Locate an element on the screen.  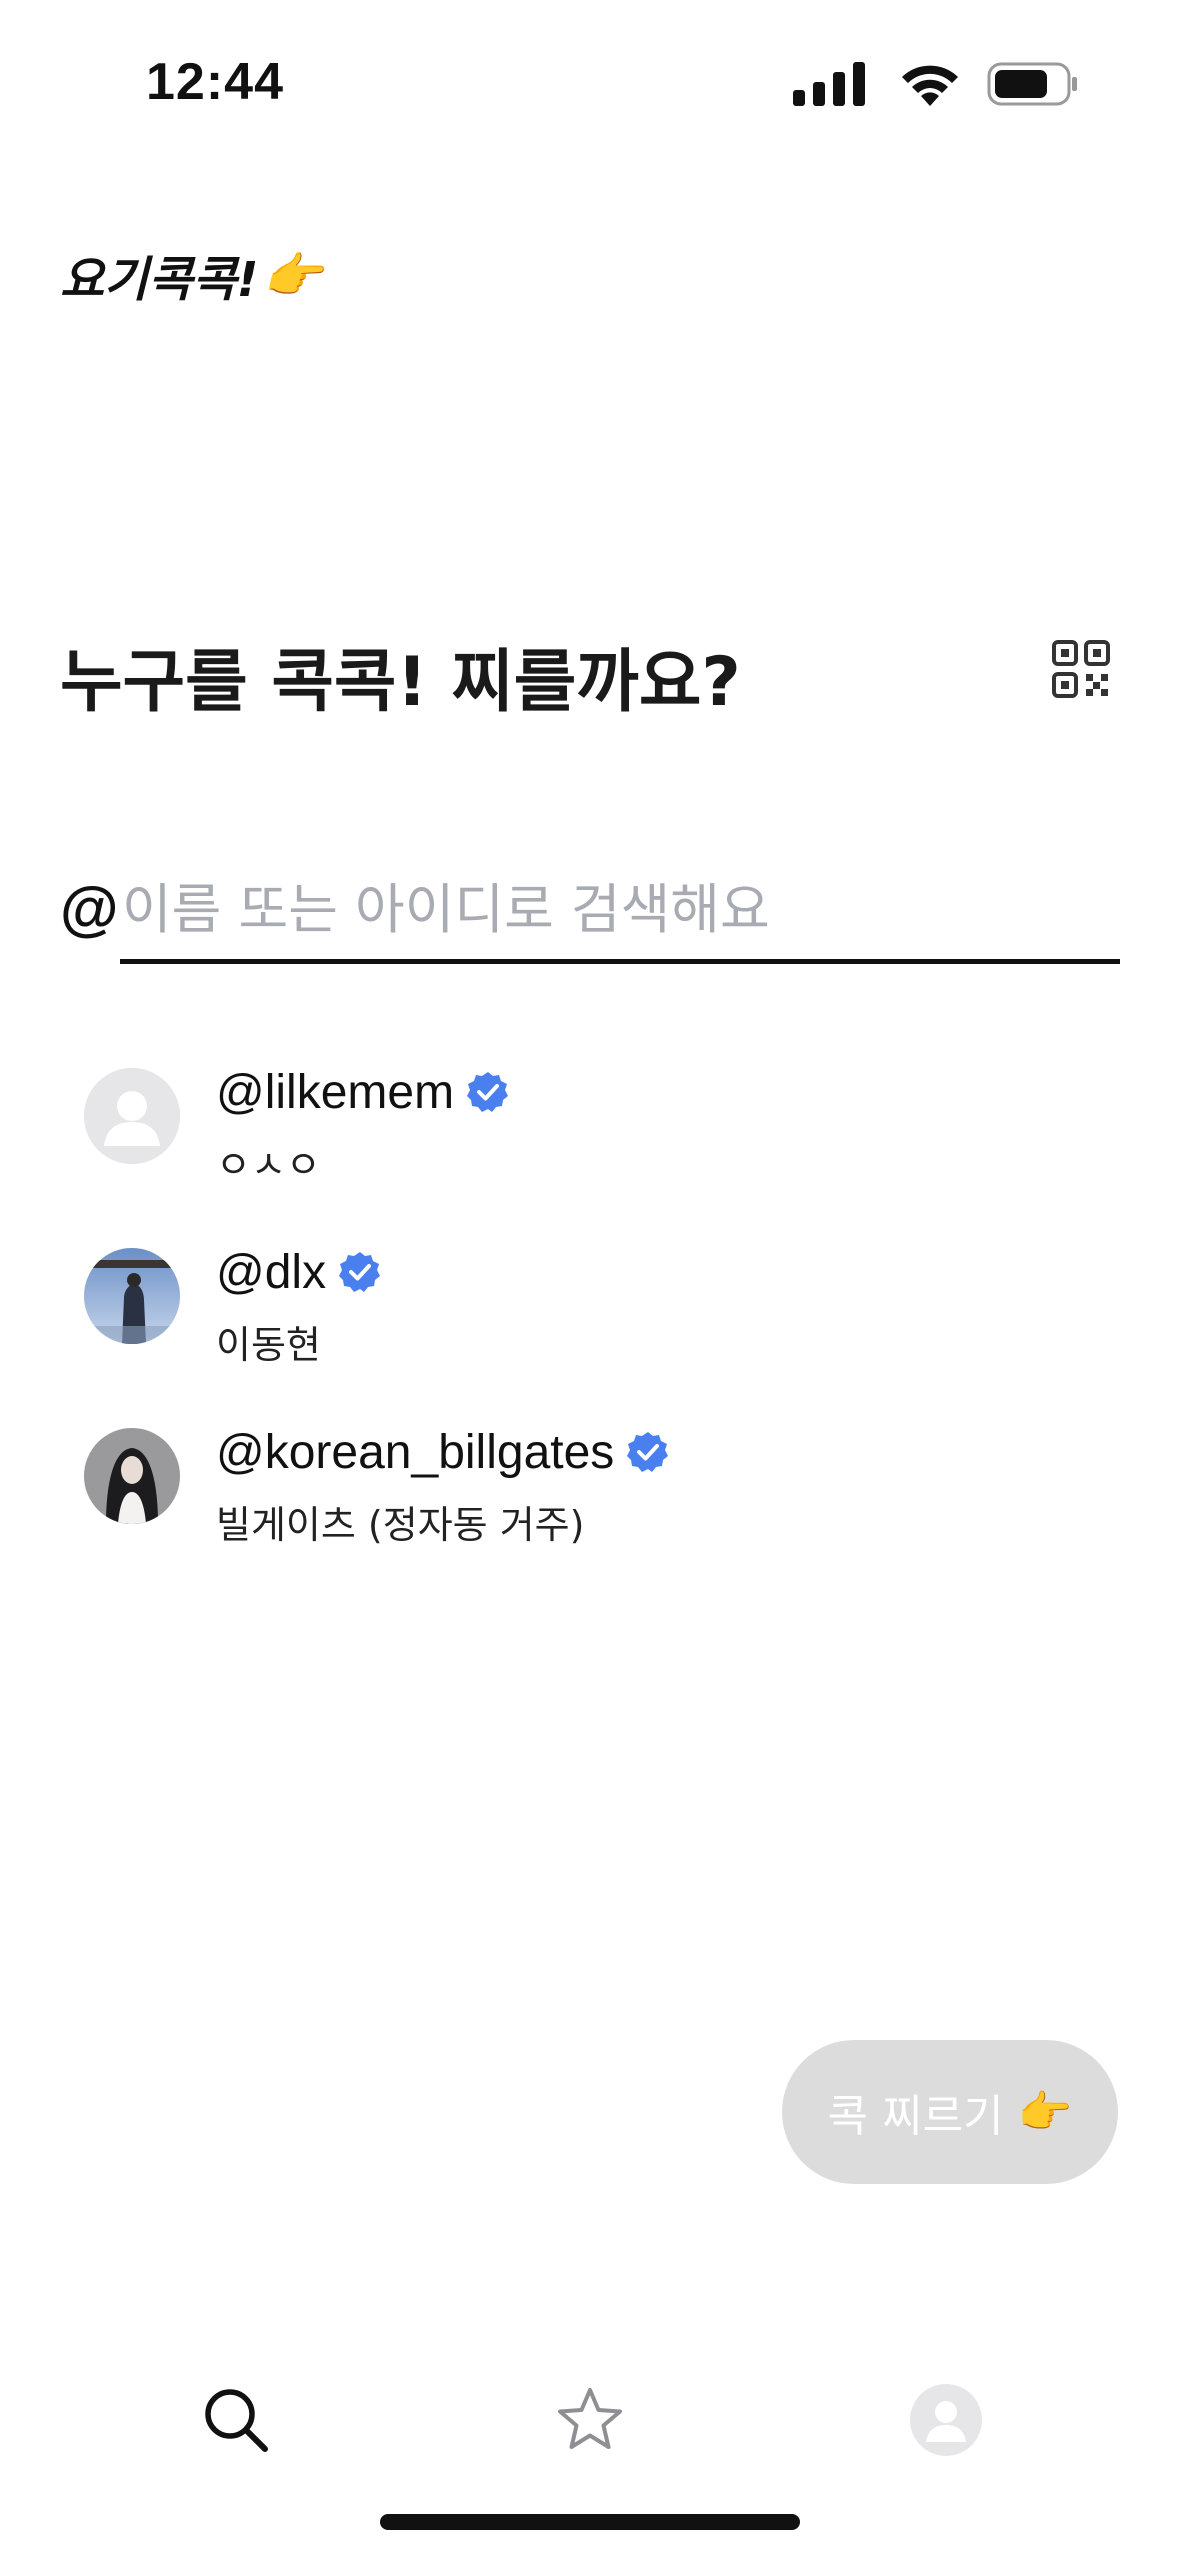
search-icon is located at coordinates (236, 2420).